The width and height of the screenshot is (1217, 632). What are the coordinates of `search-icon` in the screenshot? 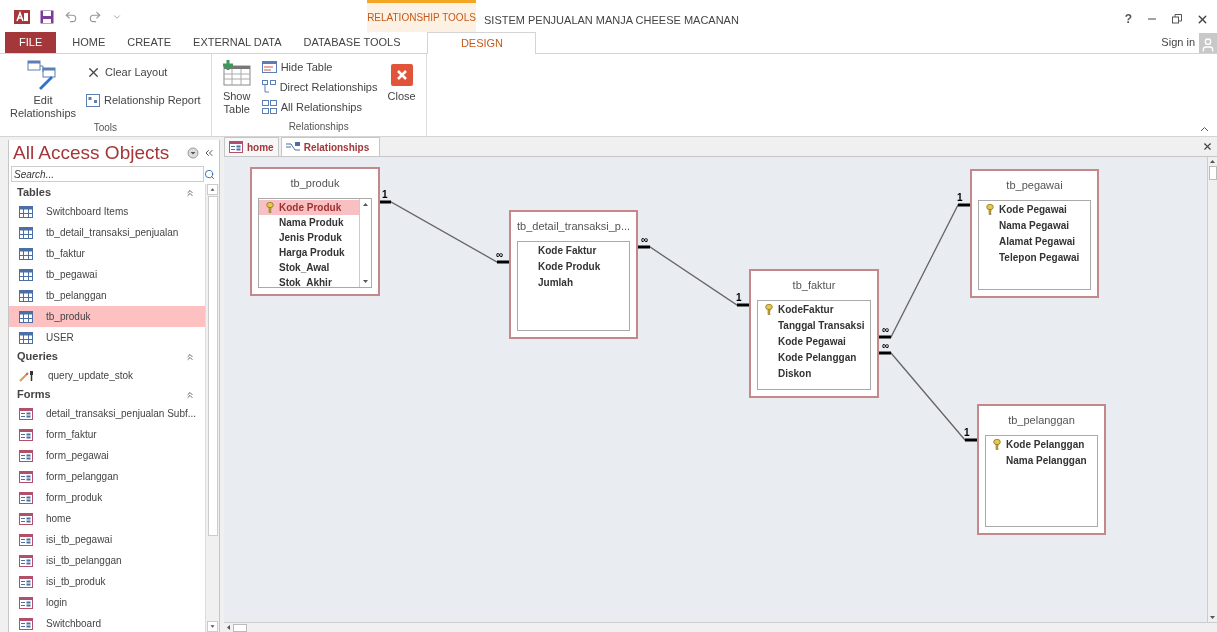 It's located at (209, 174).